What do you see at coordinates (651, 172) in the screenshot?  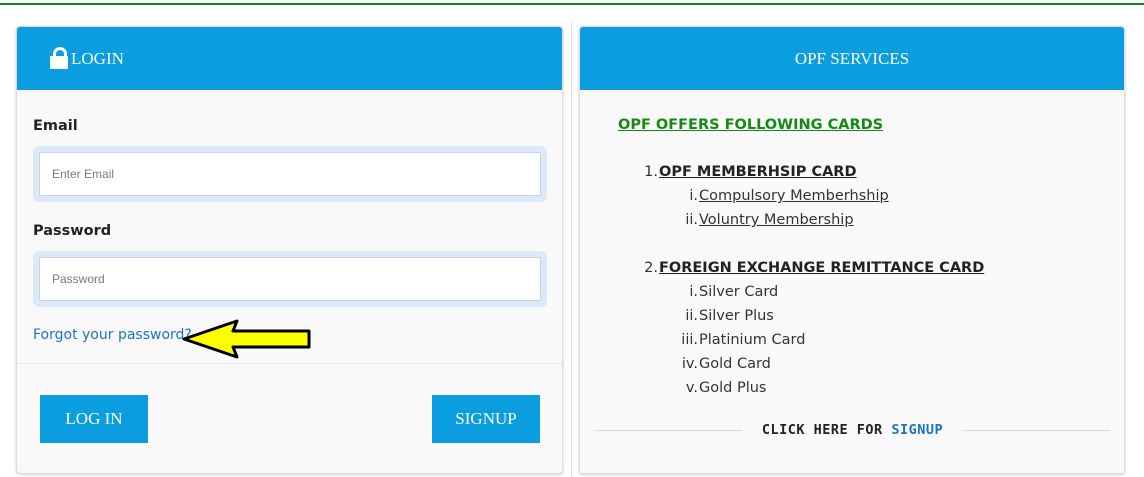 I see `list-marker: 1.` at bounding box center [651, 172].